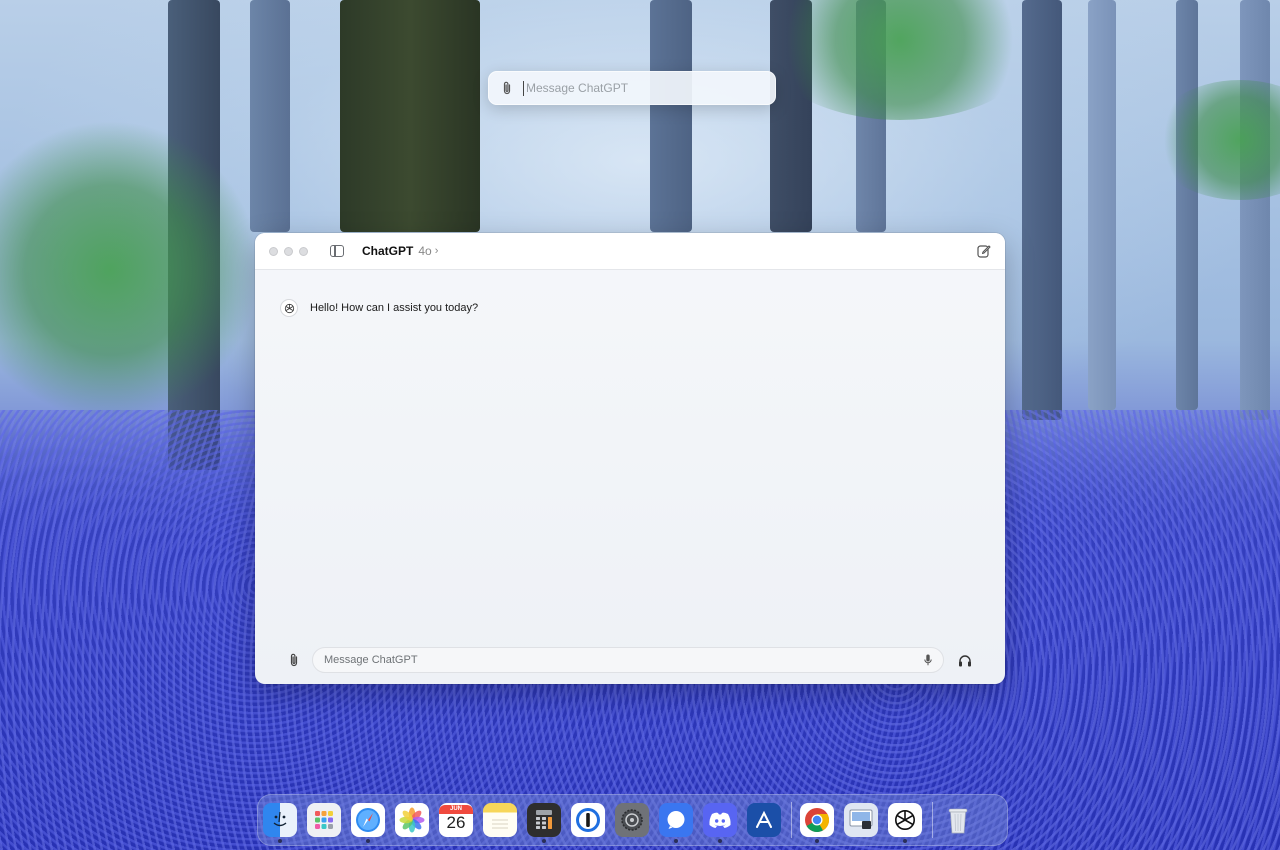 Image resolution: width=1280 pixels, height=850 pixels. What do you see at coordinates (764, 820) in the screenshot?
I see `app-store-connect-icon` at bounding box center [764, 820].